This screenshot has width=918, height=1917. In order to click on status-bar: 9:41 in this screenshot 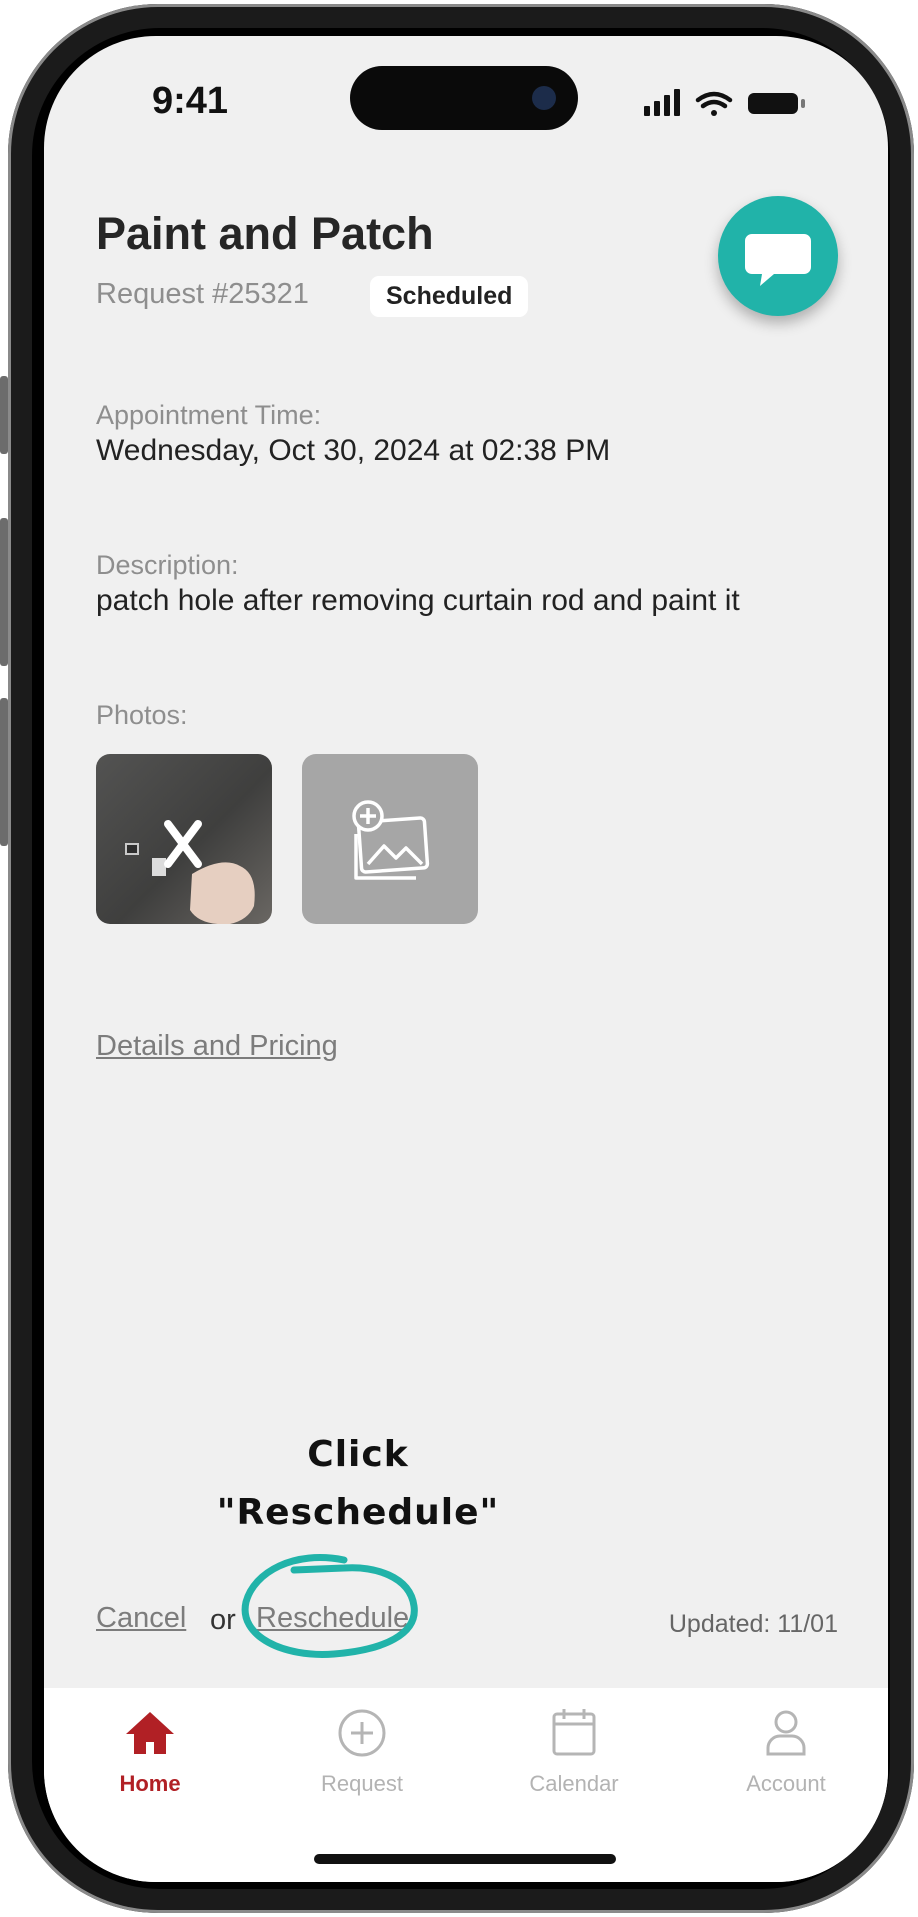, I will do `click(466, 96)`.